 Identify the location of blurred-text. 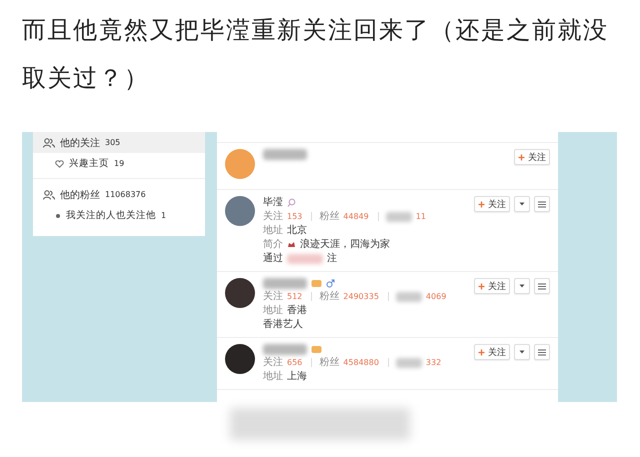
(305, 259).